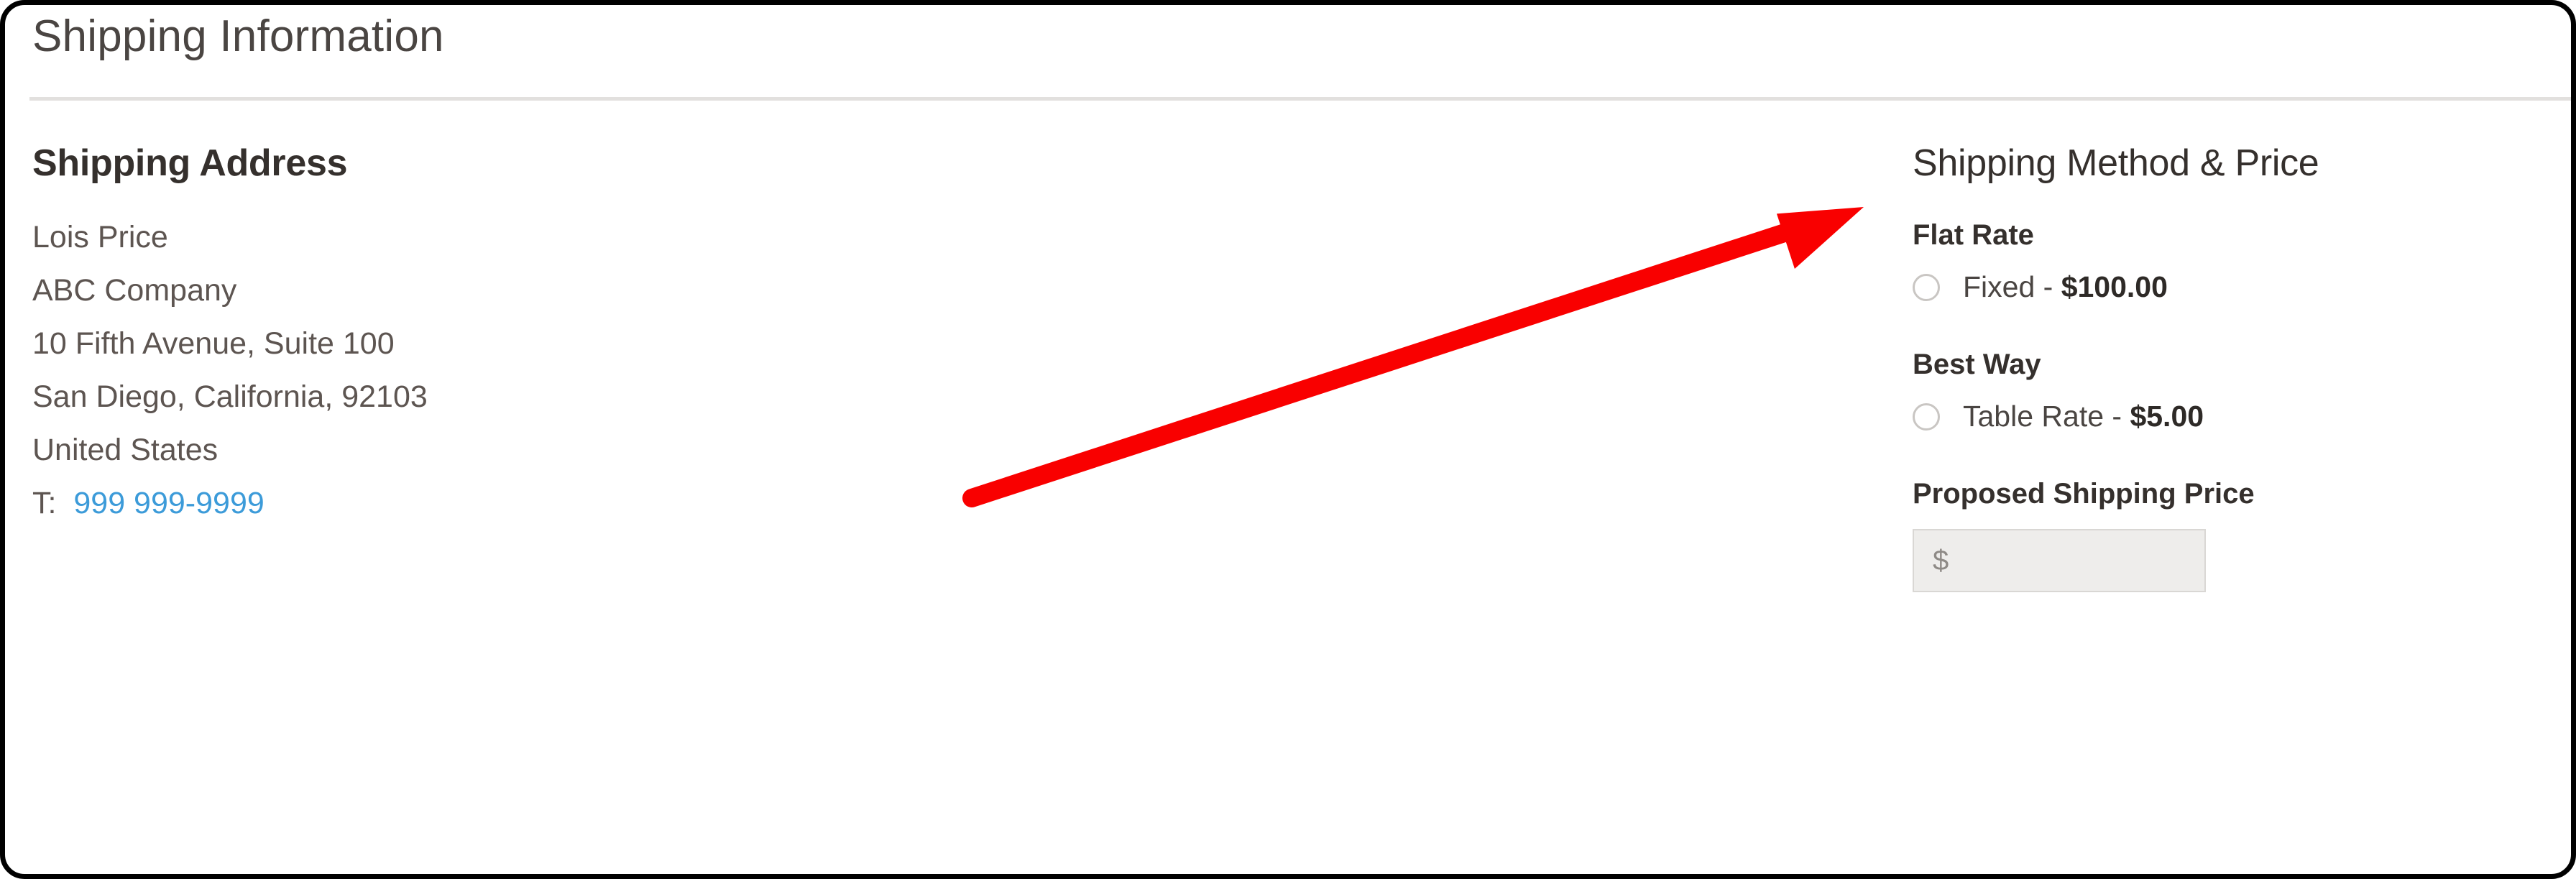 The height and width of the screenshot is (879, 2576). Describe the element at coordinates (2084, 494) in the screenshot. I see `proposed-shipping-price-label: Proposed Shipping Price` at that location.